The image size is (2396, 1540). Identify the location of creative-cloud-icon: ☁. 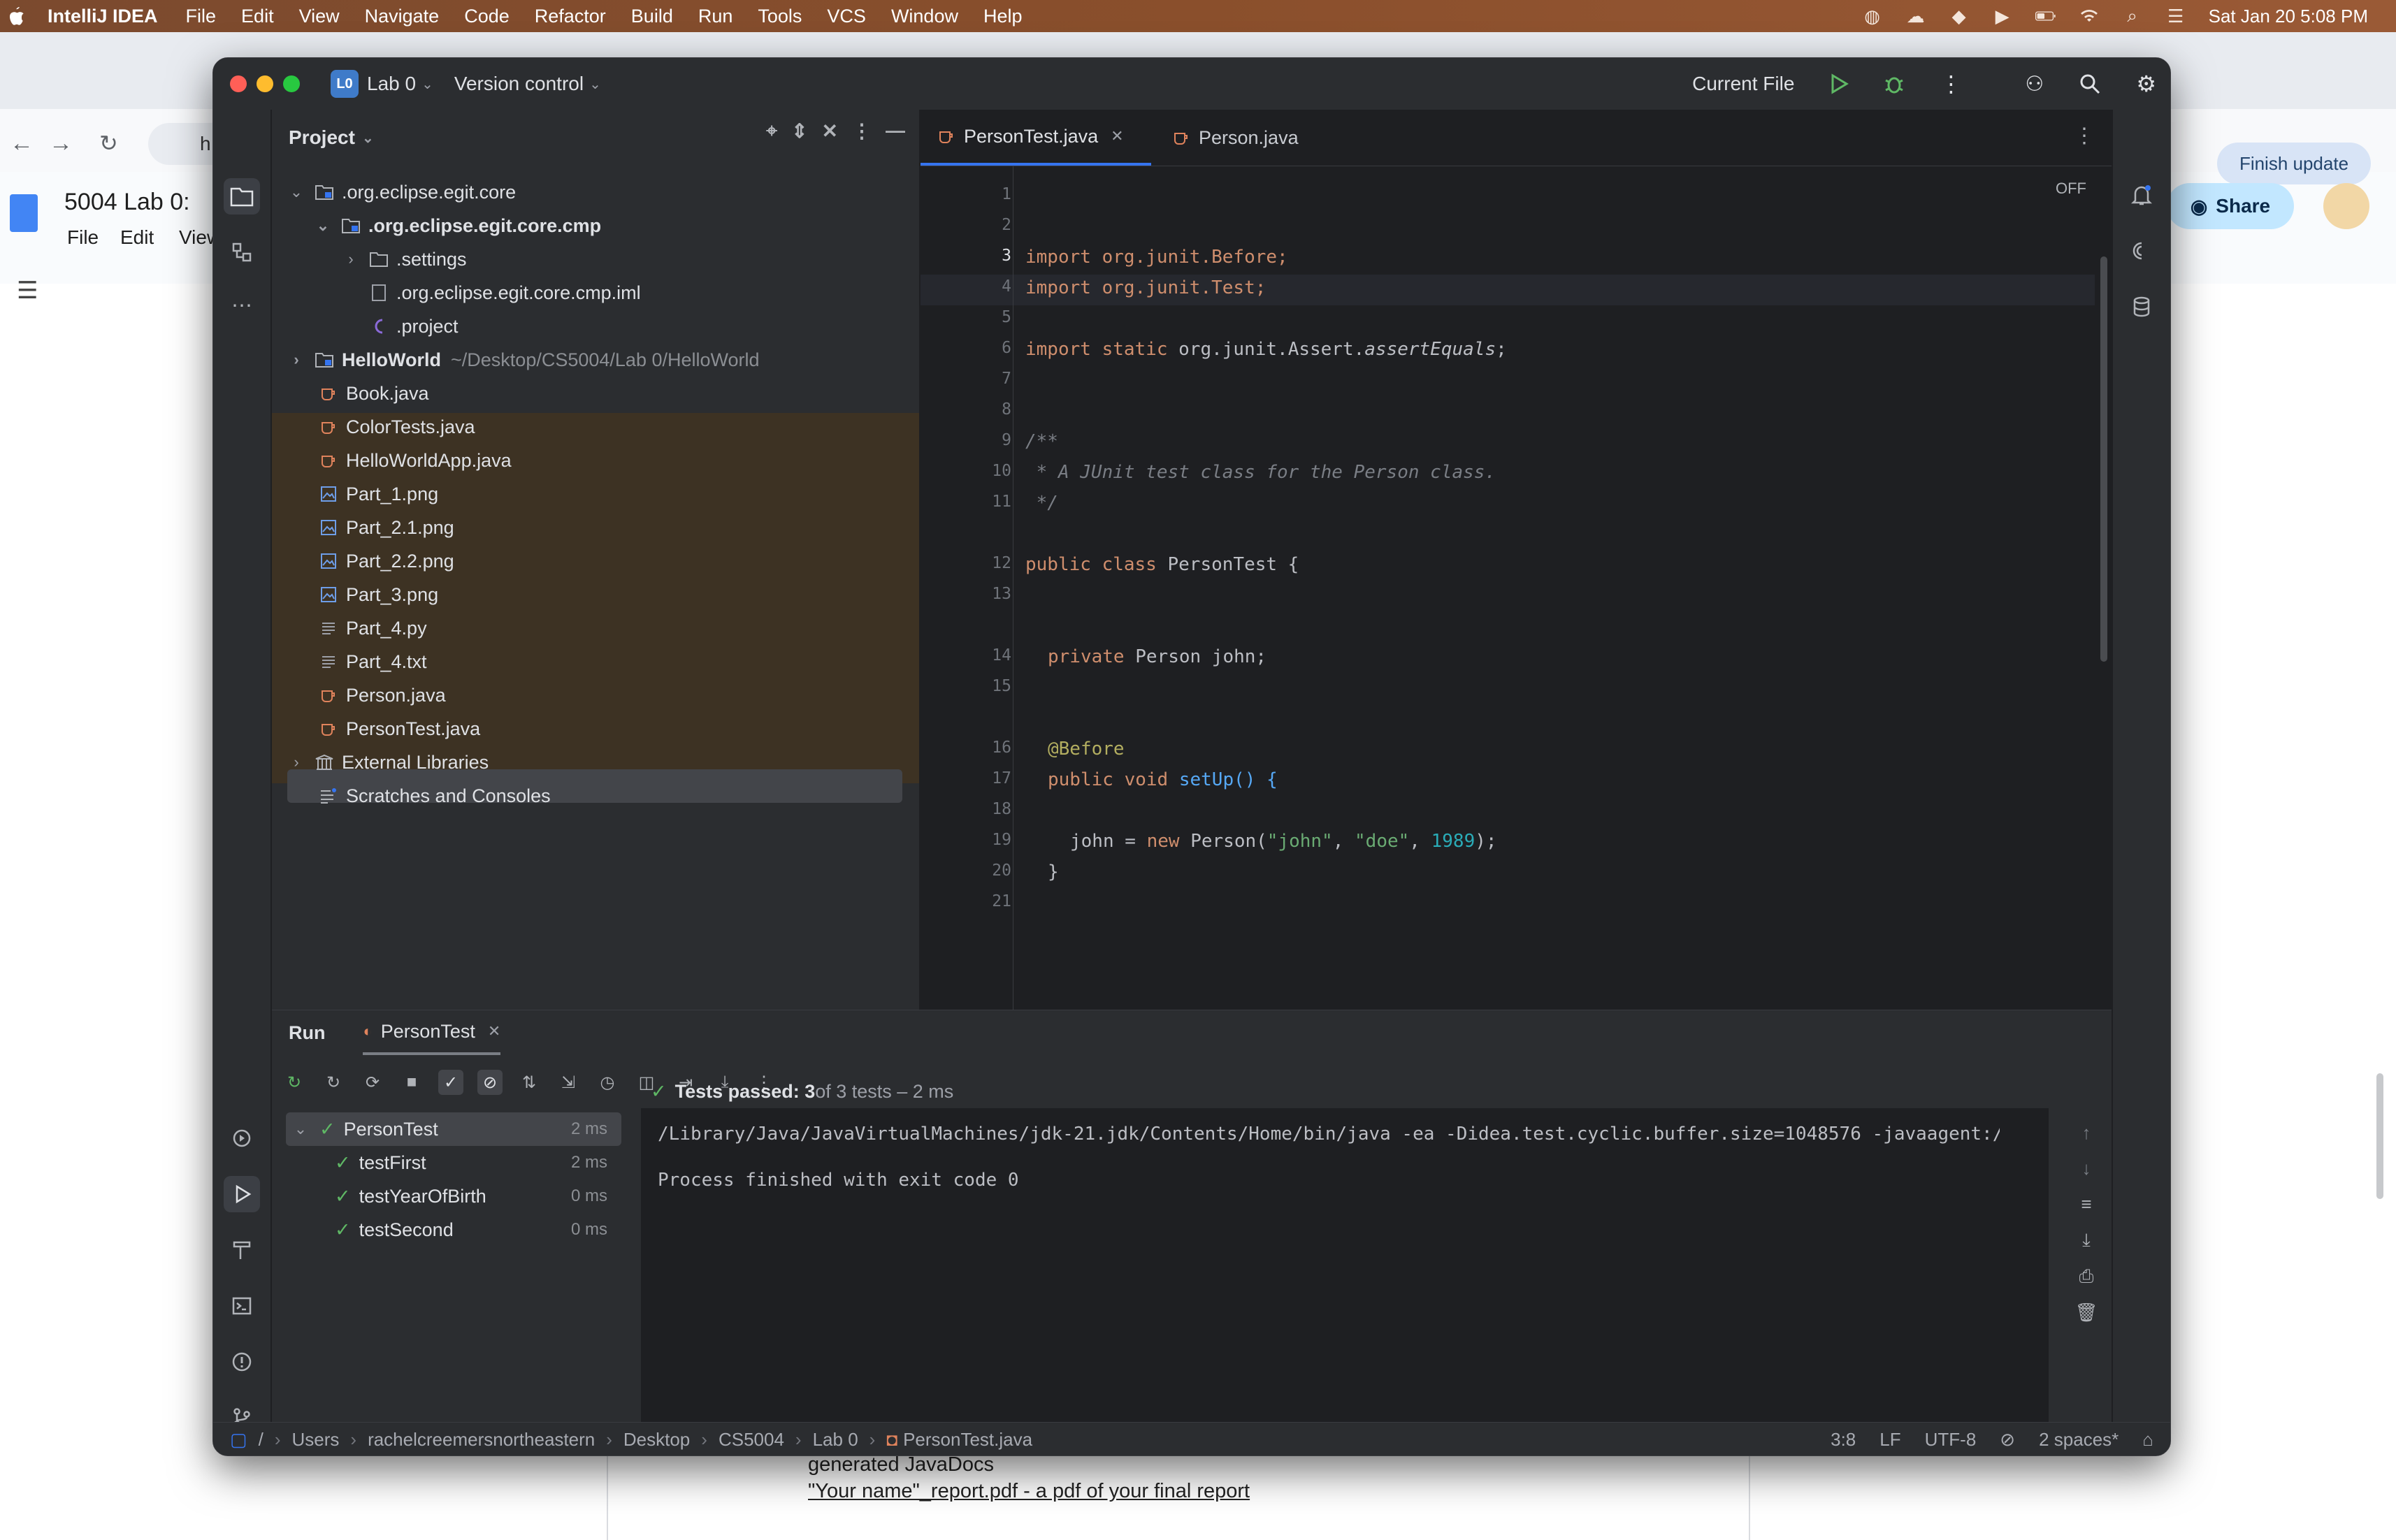
(1916, 16).